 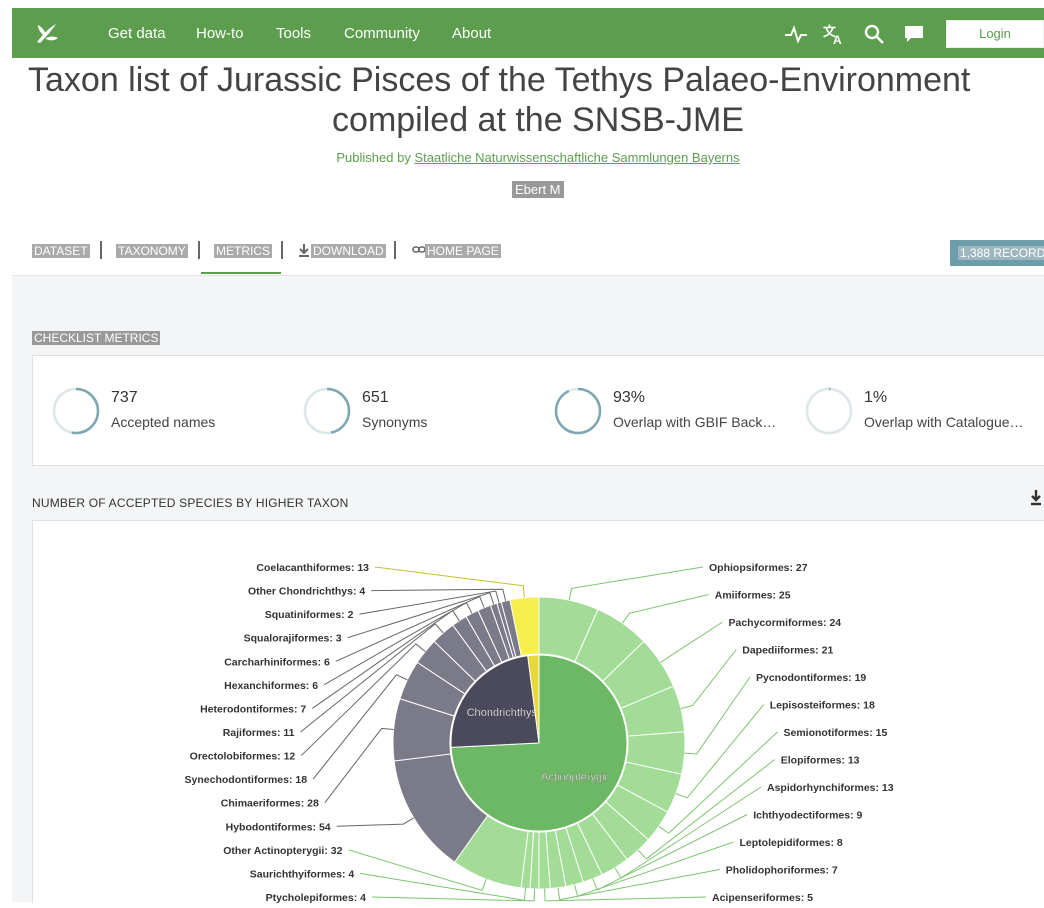 I want to click on tab-homepage: HOME PAGE, so click(x=463, y=251).